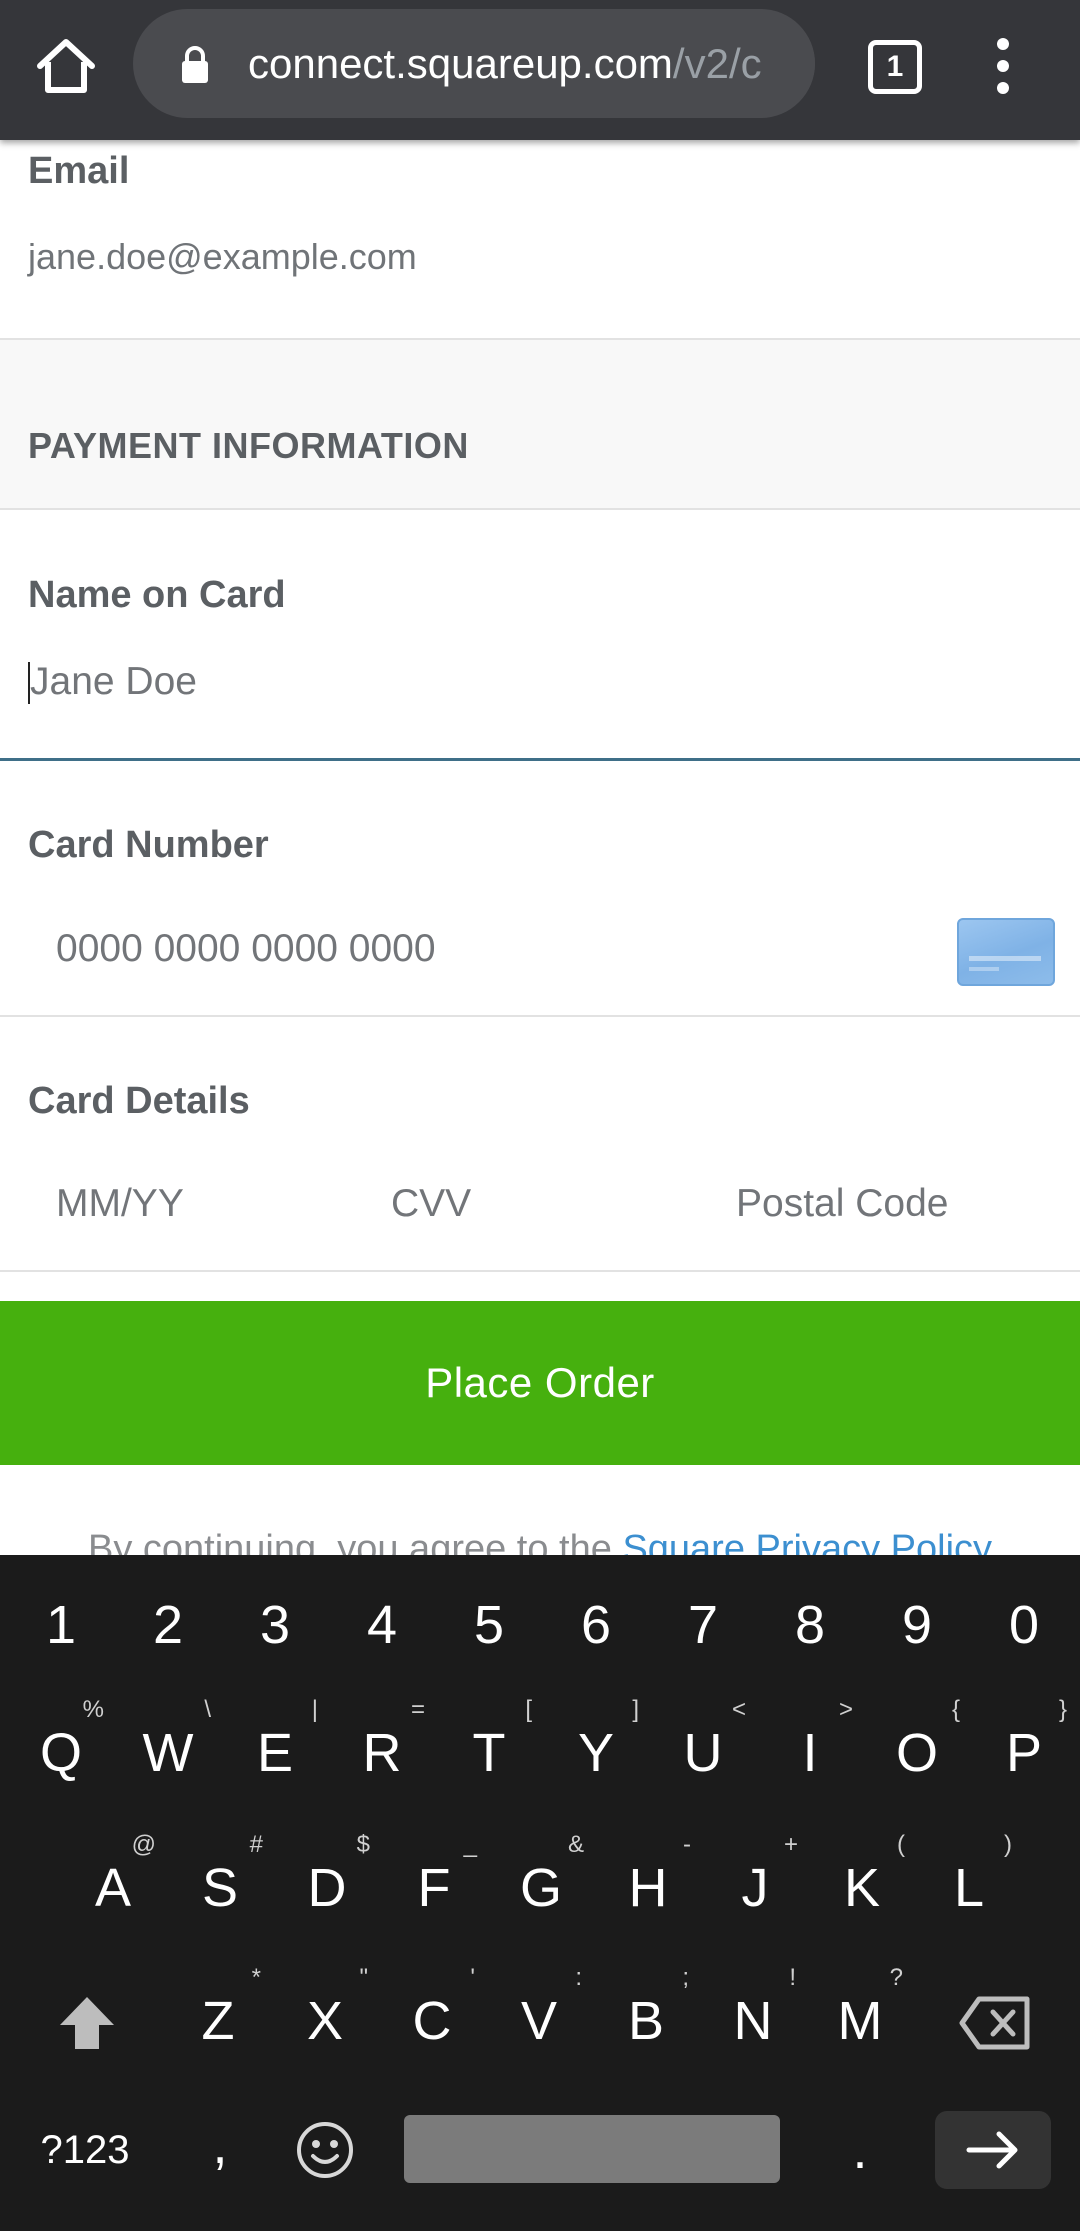 The height and width of the screenshot is (2231, 1080). What do you see at coordinates (578, 1977) in the screenshot?
I see `key-hint: :` at bounding box center [578, 1977].